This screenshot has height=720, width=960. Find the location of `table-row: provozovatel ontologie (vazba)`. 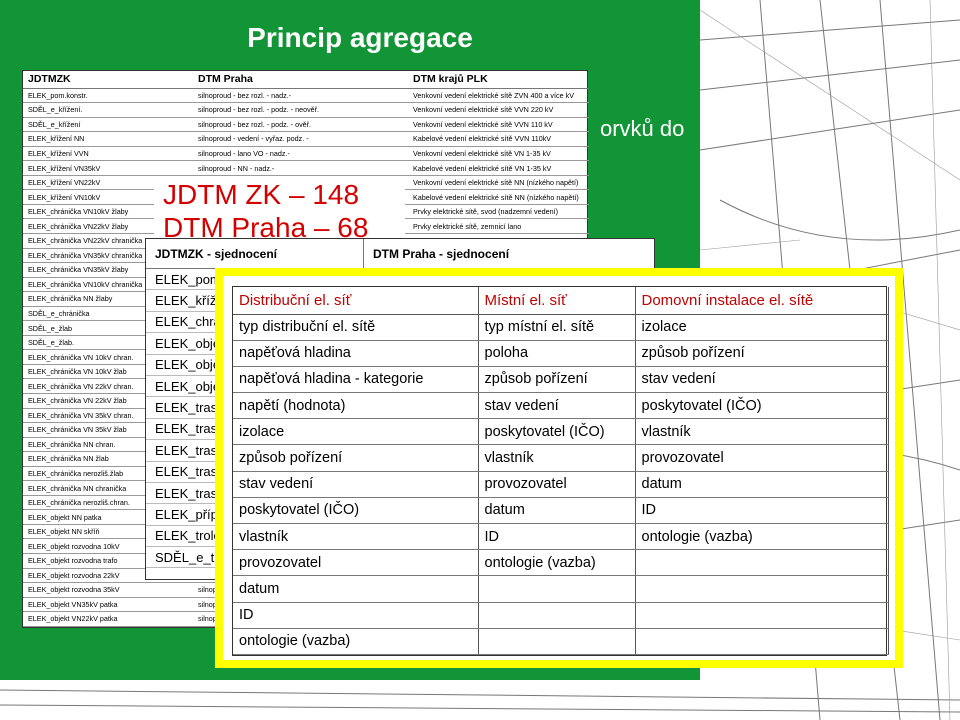

table-row: provozovatel ontologie (vazba) is located at coordinates (561, 563).